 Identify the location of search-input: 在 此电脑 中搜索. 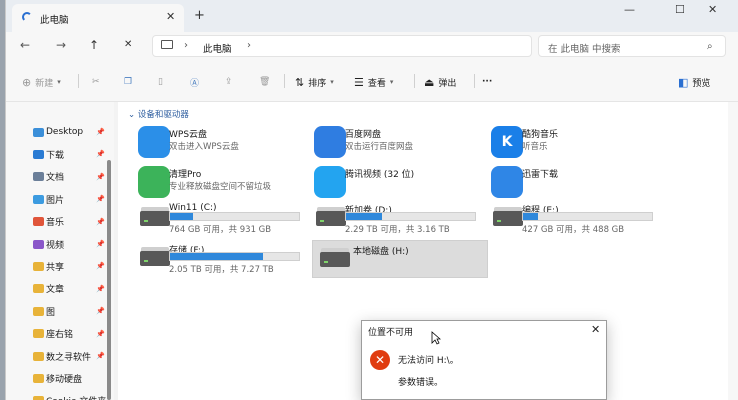
(584, 48).